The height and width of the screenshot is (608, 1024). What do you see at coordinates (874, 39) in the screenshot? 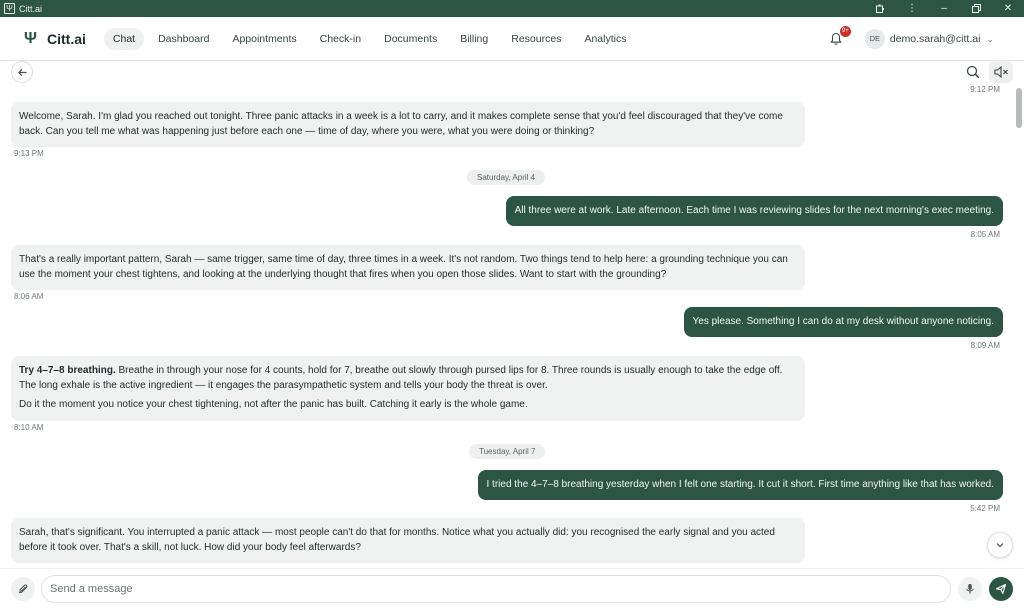
I see `user-avatar: DE` at bounding box center [874, 39].